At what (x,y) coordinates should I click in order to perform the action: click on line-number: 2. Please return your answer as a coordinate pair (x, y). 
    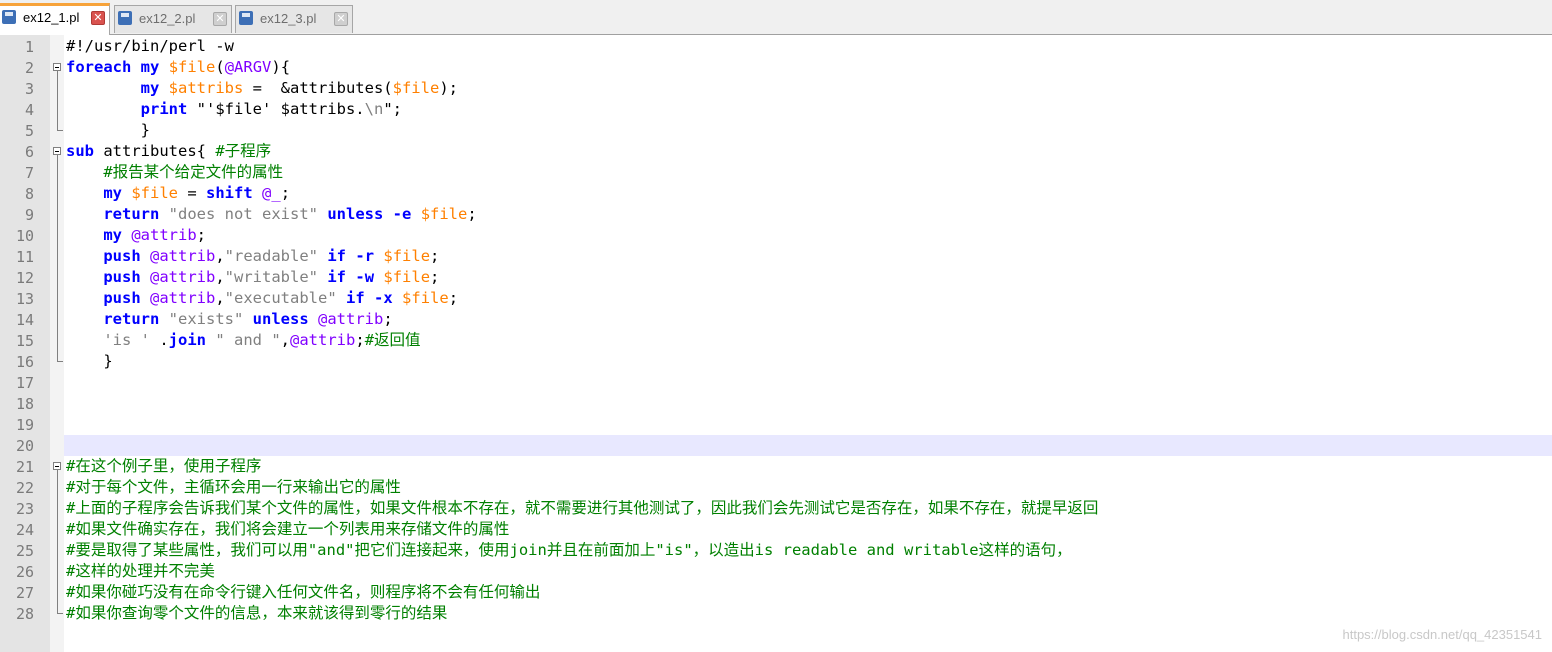
    Looking at the image, I should click on (29, 68).